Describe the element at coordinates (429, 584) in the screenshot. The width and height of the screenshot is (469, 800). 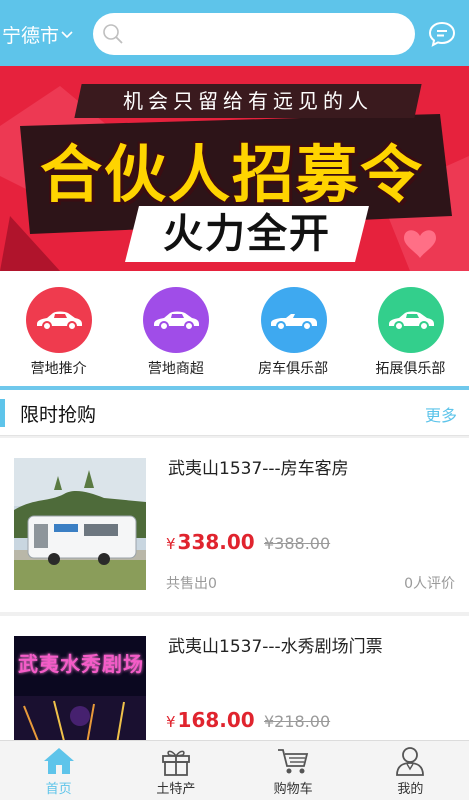
I see `product-review-count: 0人评价` at that location.